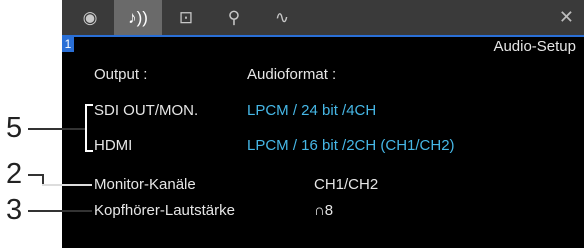 Image resolution: width=584 pixels, height=248 pixels. What do you see at coordinates (146, 110) in the screenshot?
I see `sdi-out-label: SDI OUT/MON.` at bounding box center [146, 110].